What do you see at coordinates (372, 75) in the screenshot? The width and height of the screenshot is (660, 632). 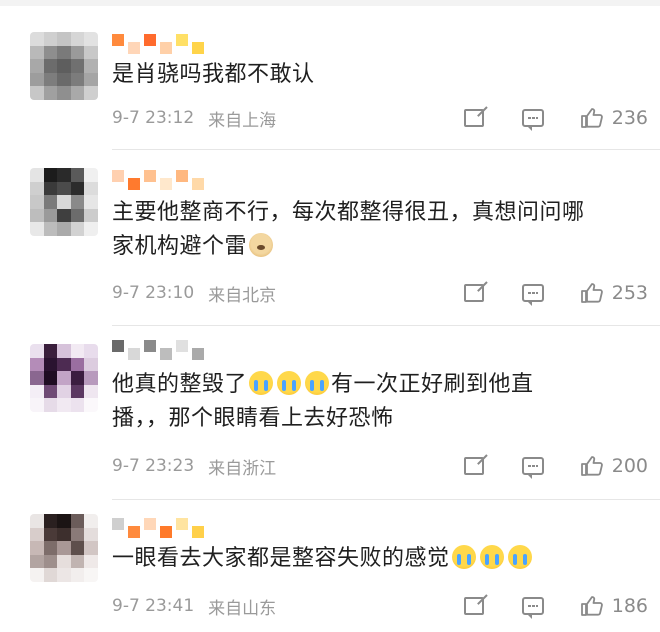 I see `comment-text: 是肖骁吗我都不敢认` at bounding box center [372, 75].